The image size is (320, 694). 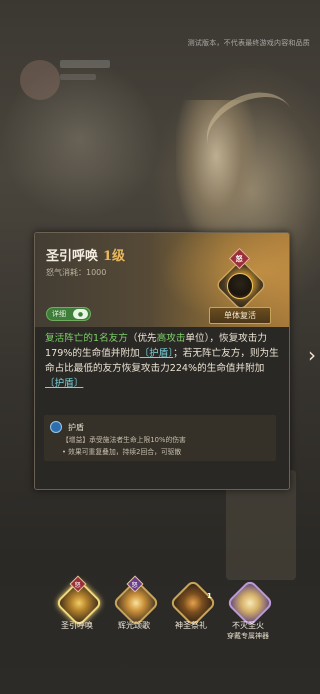 What do you see at coordinates (248, 43) in the screenshot?
I see `test-version-notice: 测试版本，不代表最终游戏内容和品质` at bounding box center [248, 43].